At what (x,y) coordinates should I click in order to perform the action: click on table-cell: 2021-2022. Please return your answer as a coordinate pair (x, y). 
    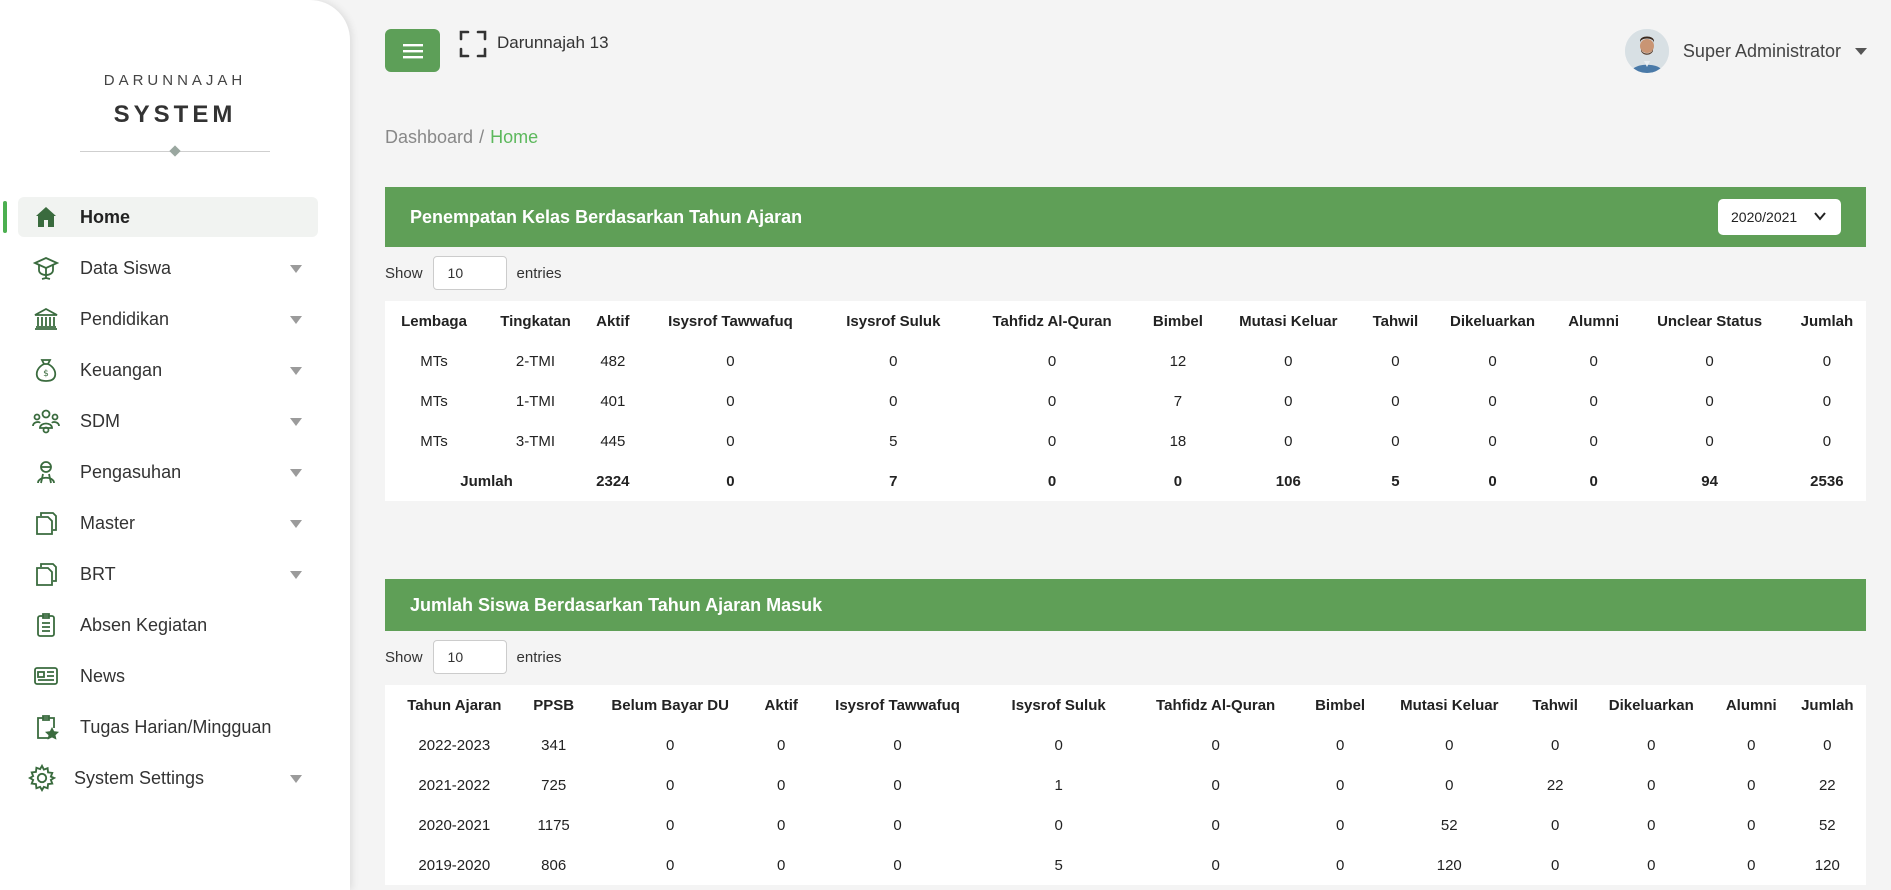
    Looking at the image, I should click on (454, 785).